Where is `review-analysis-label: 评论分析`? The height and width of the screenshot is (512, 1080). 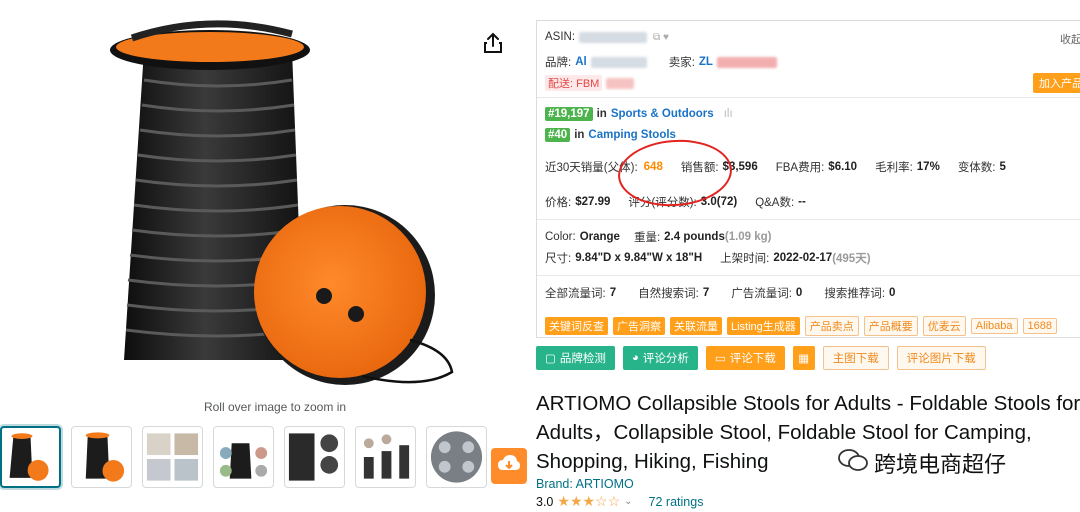
review-analysis-label: 评论分析 is located at coordinates (665, 359).